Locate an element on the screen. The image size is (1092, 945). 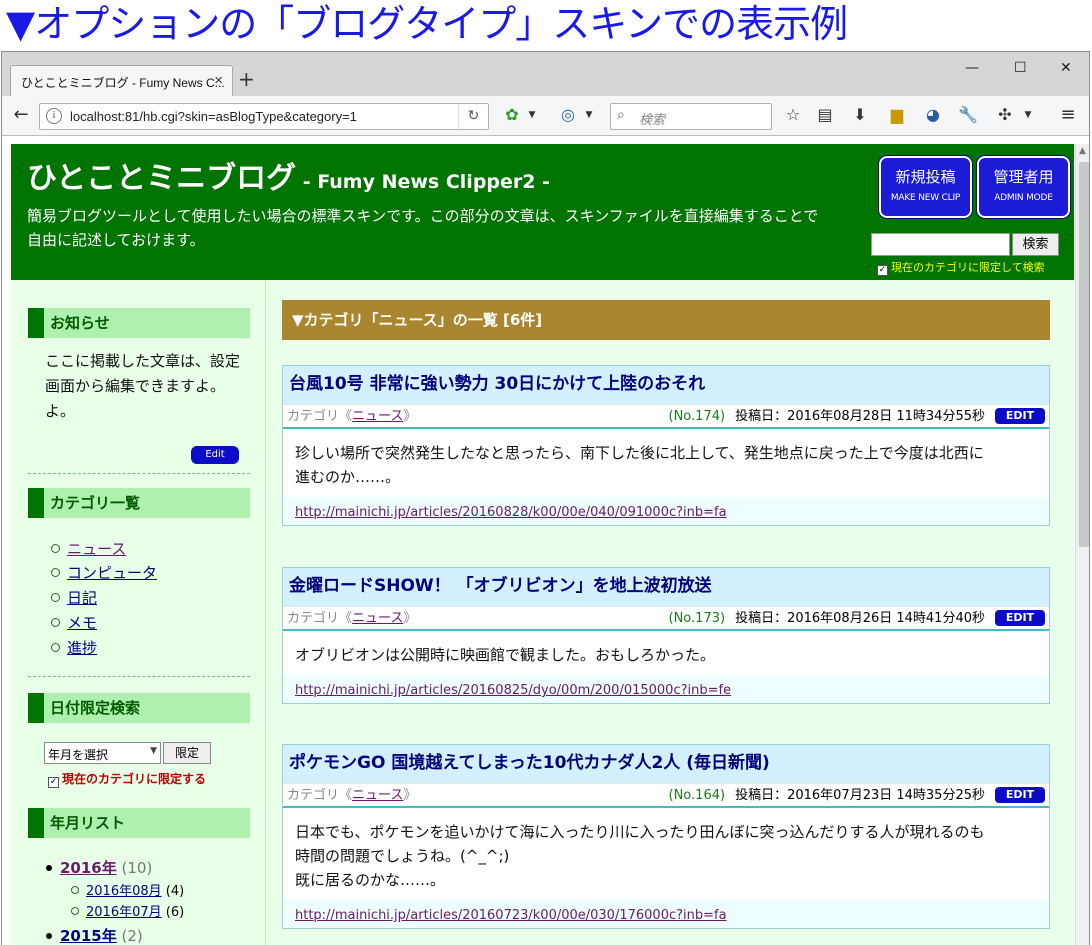
post-category: カテゴリ《ニュース》 is located at coordinates (351, 417).